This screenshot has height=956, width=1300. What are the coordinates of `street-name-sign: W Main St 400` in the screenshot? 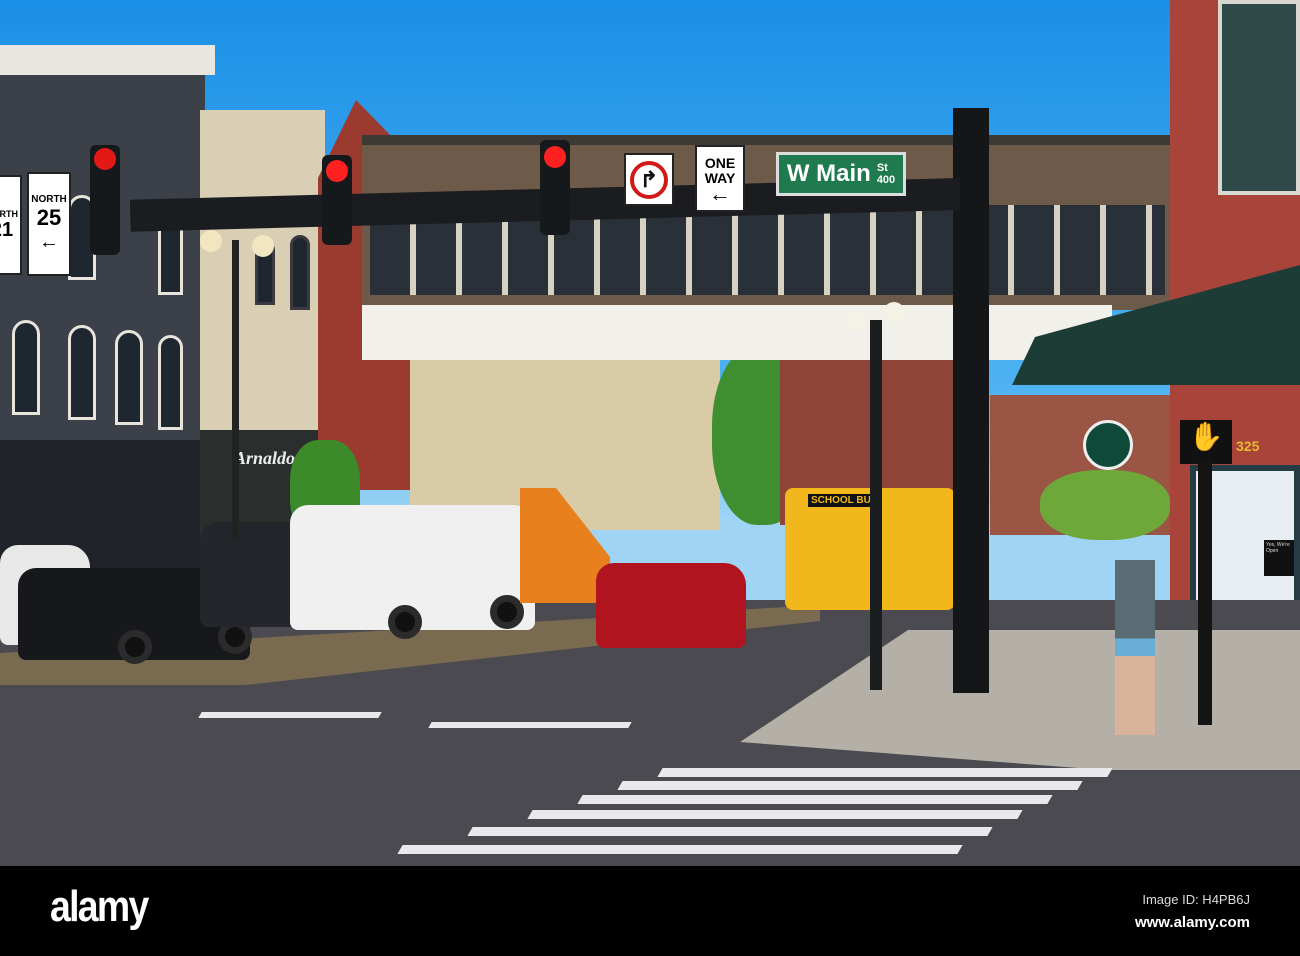 It's located at (841, 174).